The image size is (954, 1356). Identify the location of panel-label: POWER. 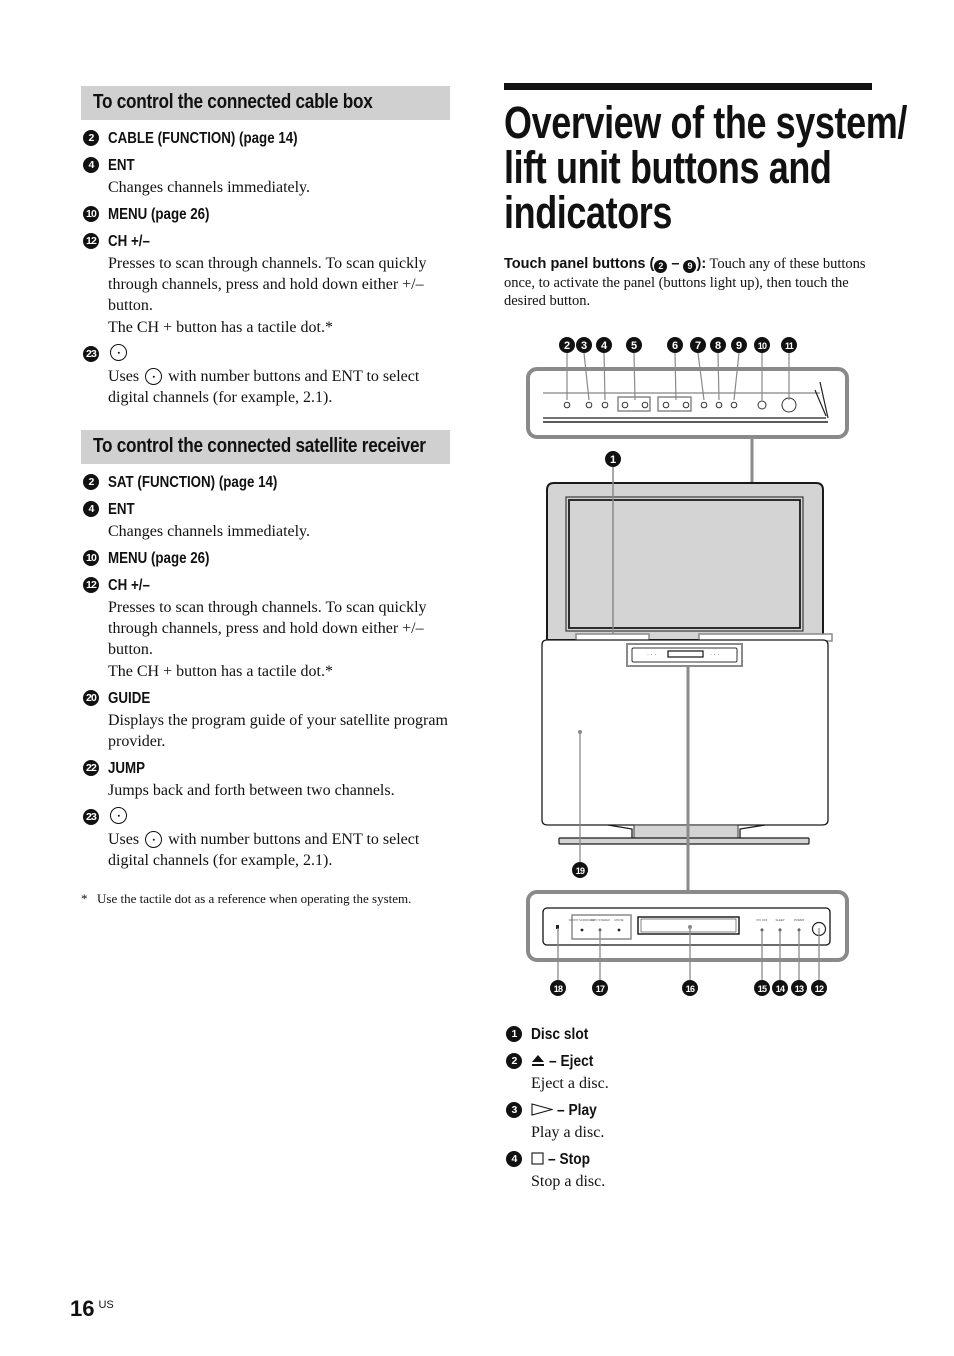
(799, 920).